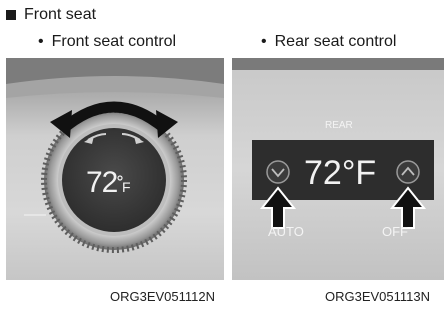  Describe the element at coordinates (278, 172) in the screenshot. I see `temperature-down-icon` at that location.